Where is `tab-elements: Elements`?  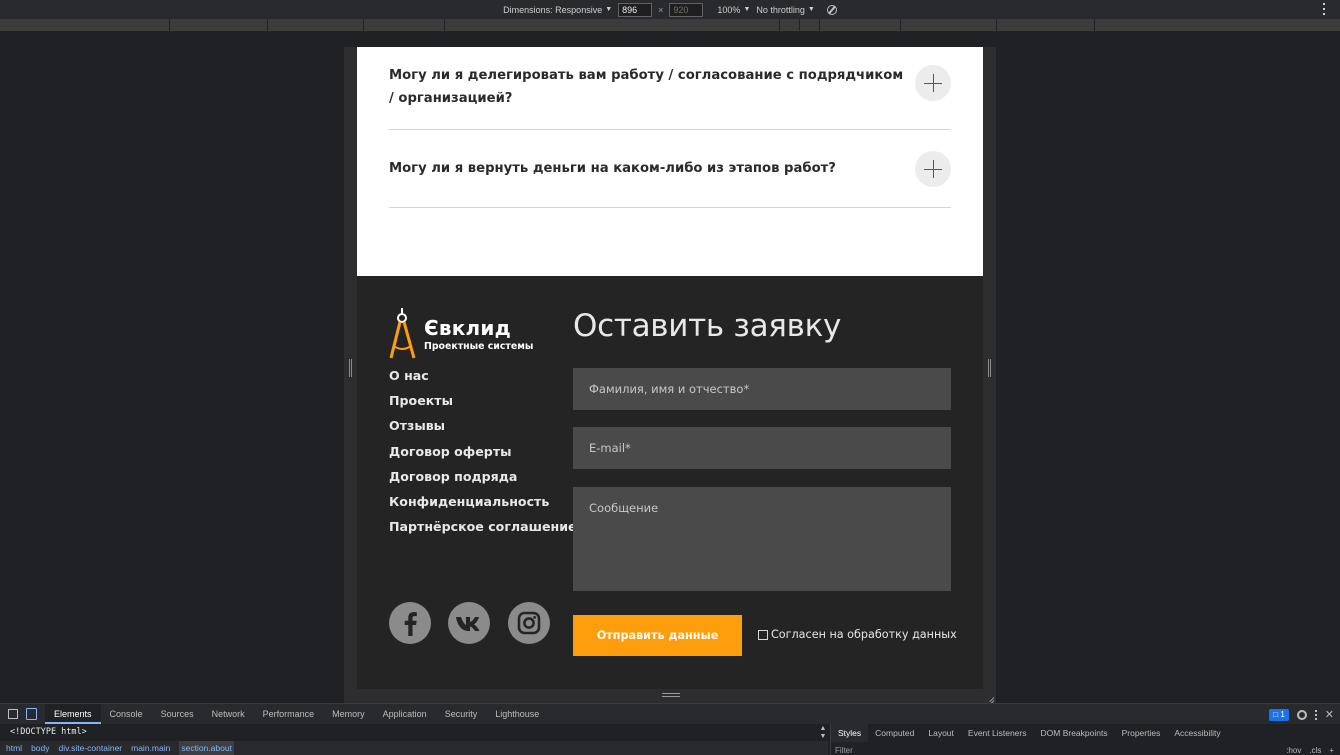
tab-elements: Elements is located at coordinates (73, 714).